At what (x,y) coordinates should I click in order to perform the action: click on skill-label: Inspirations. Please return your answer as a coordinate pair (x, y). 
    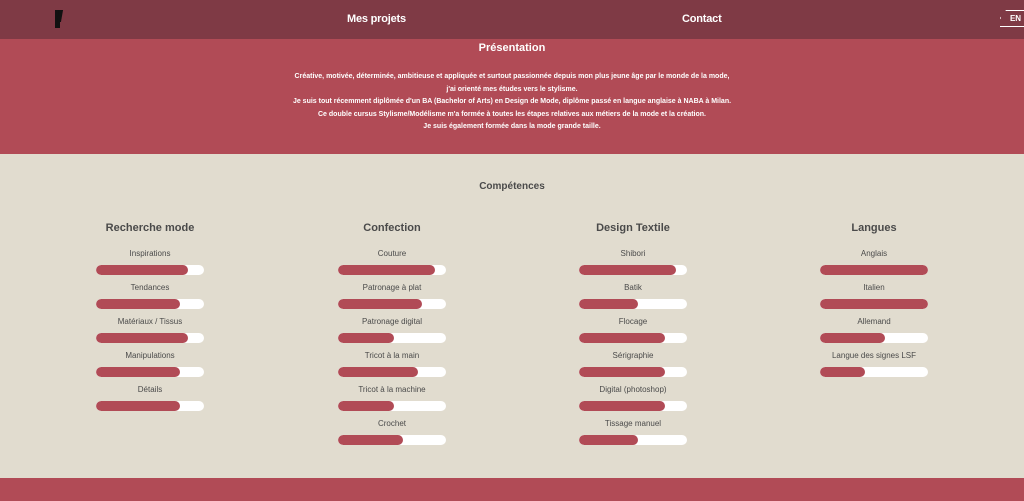
    Looking at the image, I should click on (150, 253).